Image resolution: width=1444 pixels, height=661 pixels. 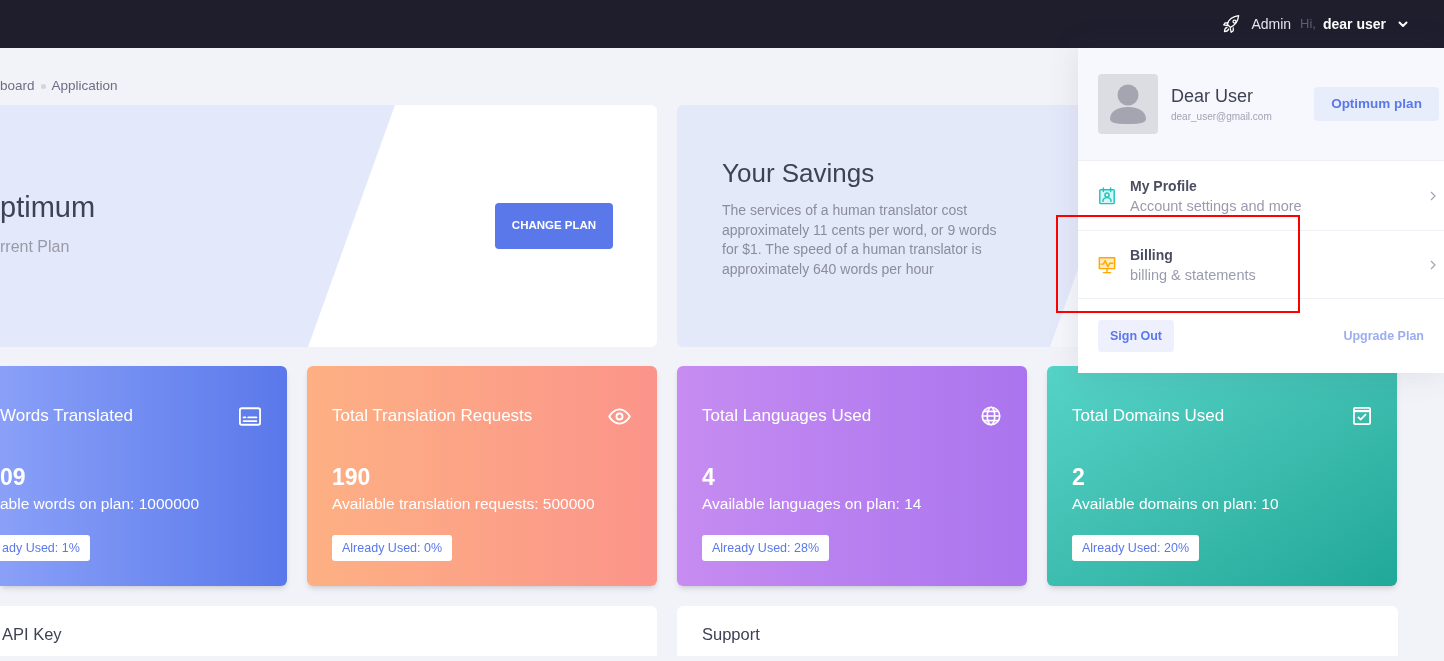 I want to click on panel-title: API Key, so click(x=32, y=634).